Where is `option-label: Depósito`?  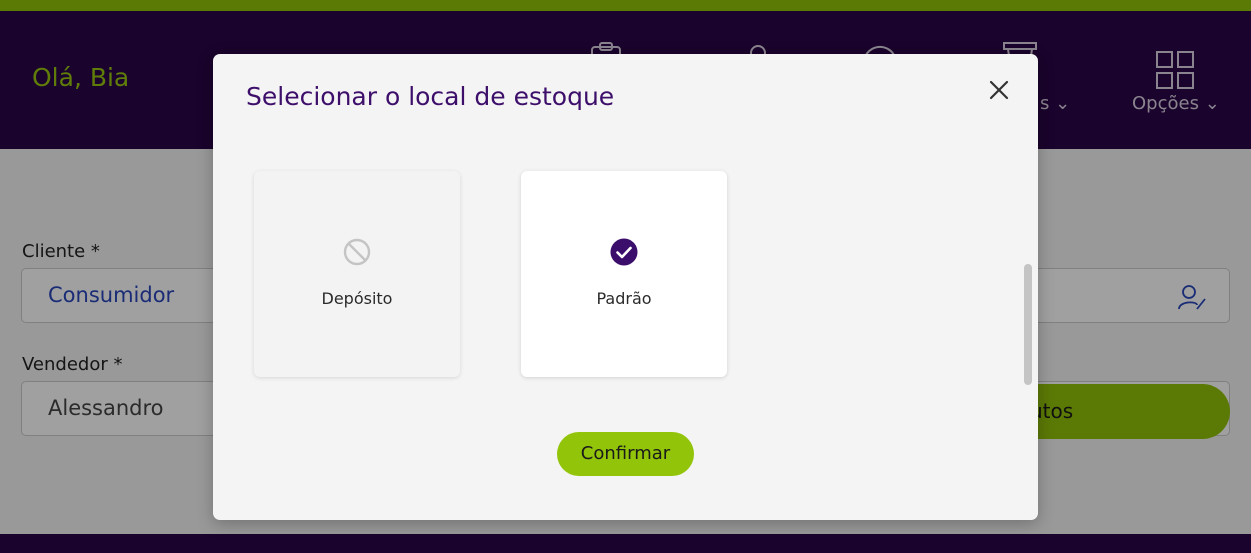 option-label: Depósito is located at coordinates (357, 298).